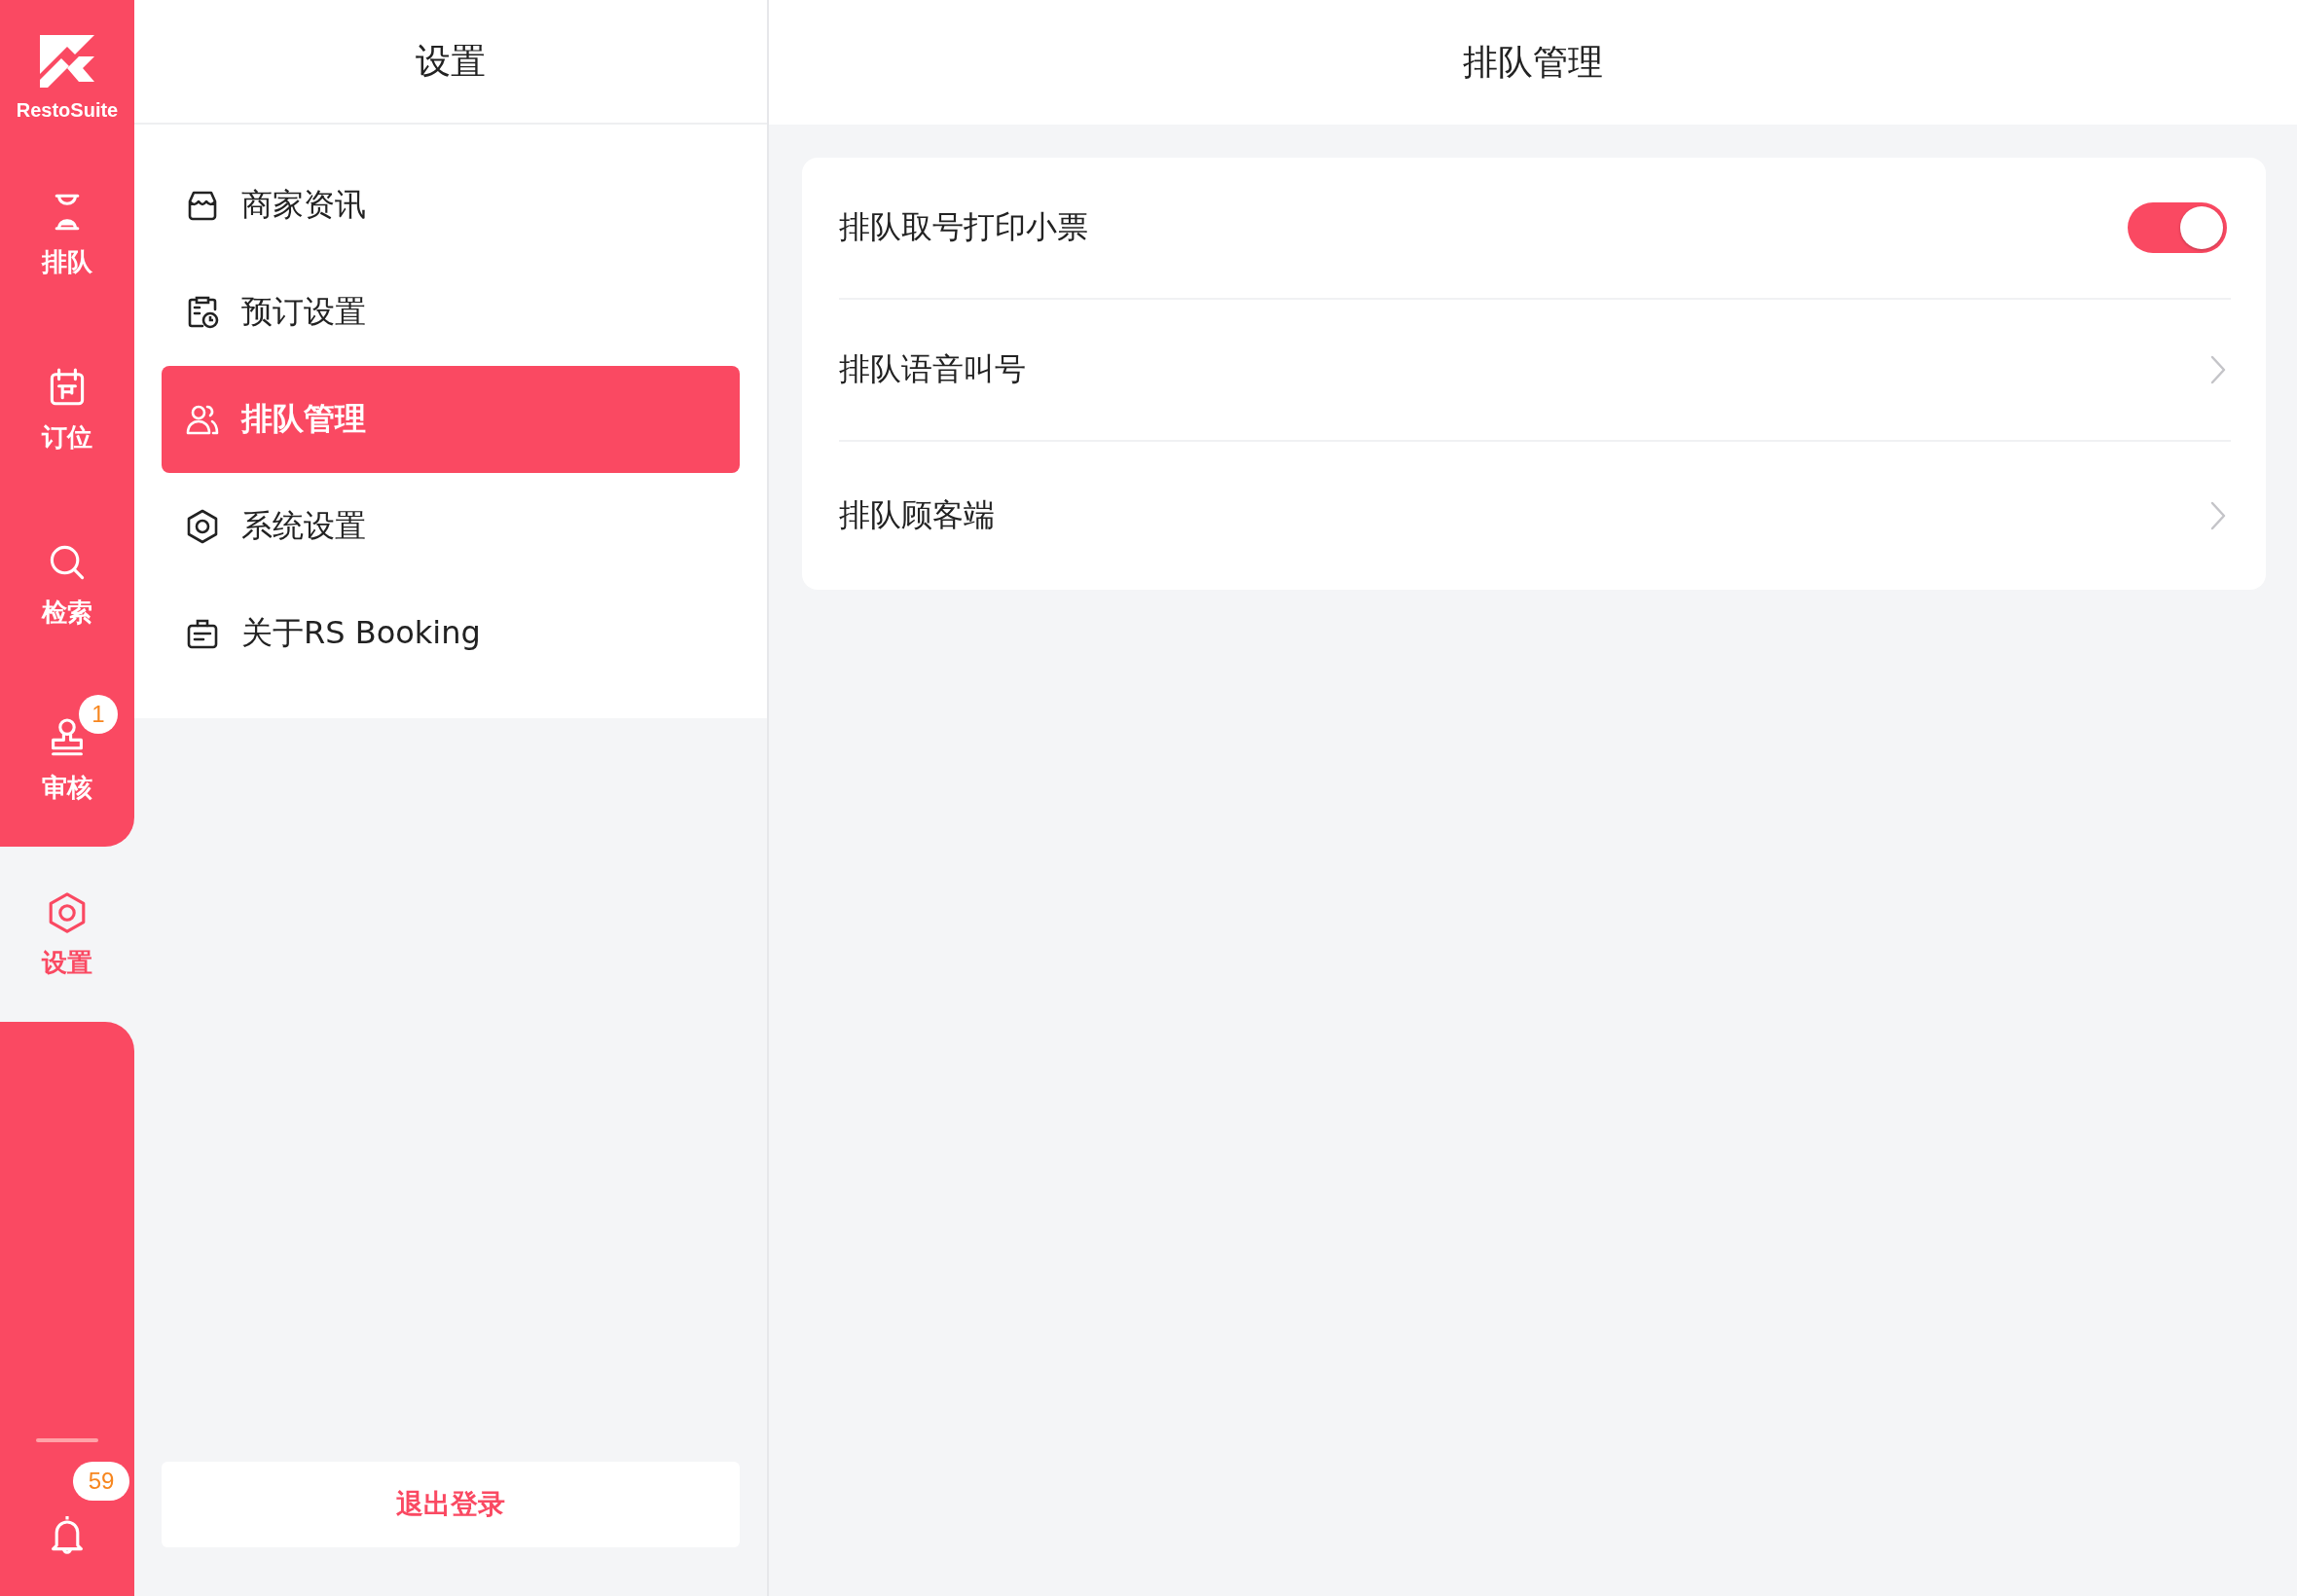 This screenshot has height=1596, width=2297. Describe the element at coordinates (1533, 62) in the screenshot. I see `page-title: 排队管理` at that location.